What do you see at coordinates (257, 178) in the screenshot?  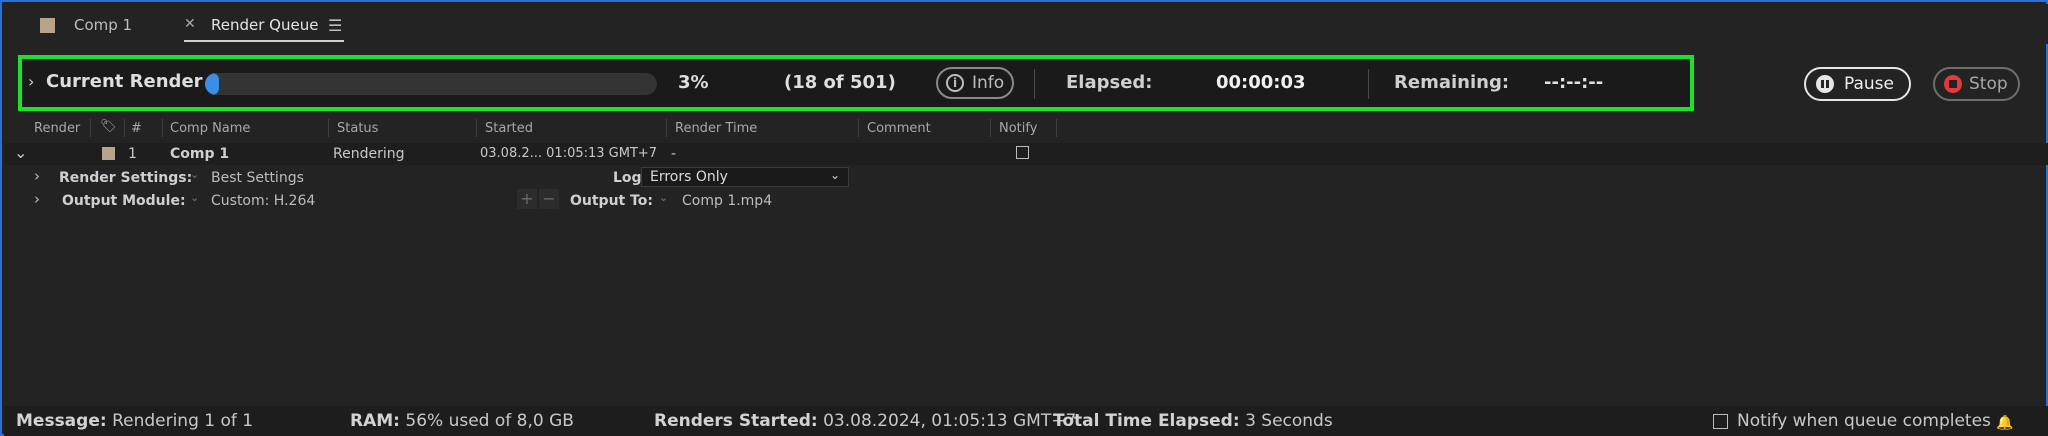 I see `render-settings-value: Best Settings` at bounding box center [257, 178].